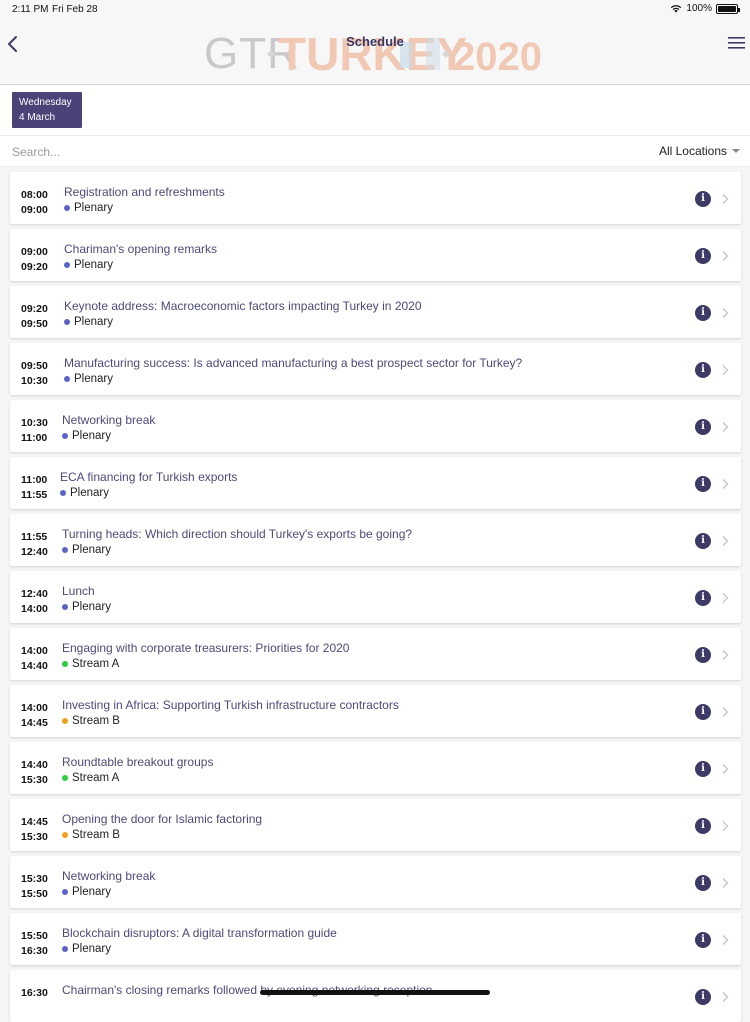 The image size is (750, 1022). What do you see at coordinates (34, 594) in the screenshot?
I see `session-start-time: 12:40` at bounding box center [34, 594].